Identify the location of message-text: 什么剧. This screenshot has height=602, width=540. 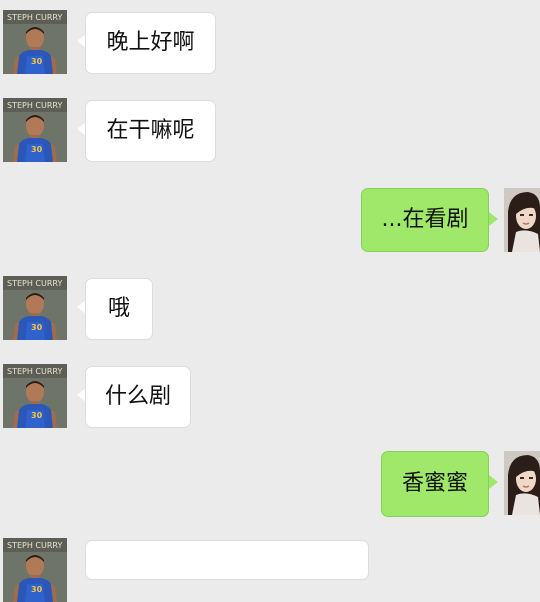
(137, 396).